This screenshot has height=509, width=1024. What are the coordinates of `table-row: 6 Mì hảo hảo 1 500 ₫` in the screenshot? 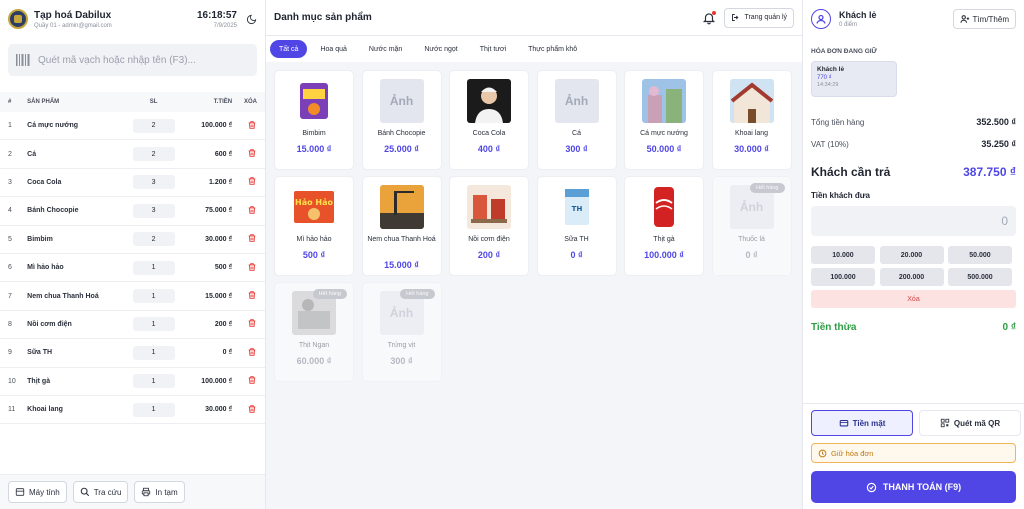 It's located at (132, 268).